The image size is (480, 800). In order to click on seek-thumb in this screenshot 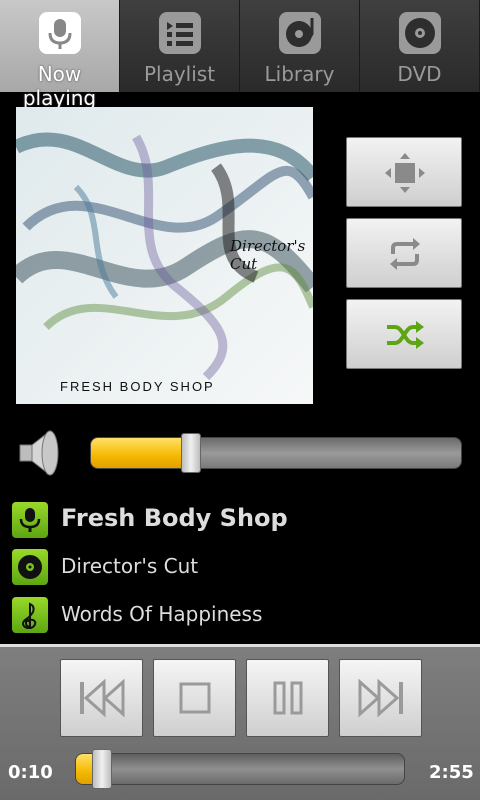, I will do `click(102, 769)`.